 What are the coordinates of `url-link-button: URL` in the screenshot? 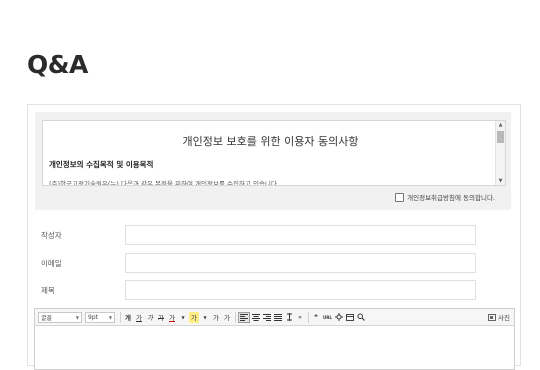 It's located at (327, 317).